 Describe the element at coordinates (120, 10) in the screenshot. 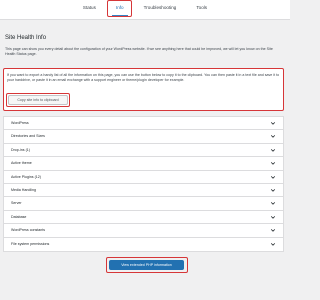

I see `tab-info: Info` at that location.